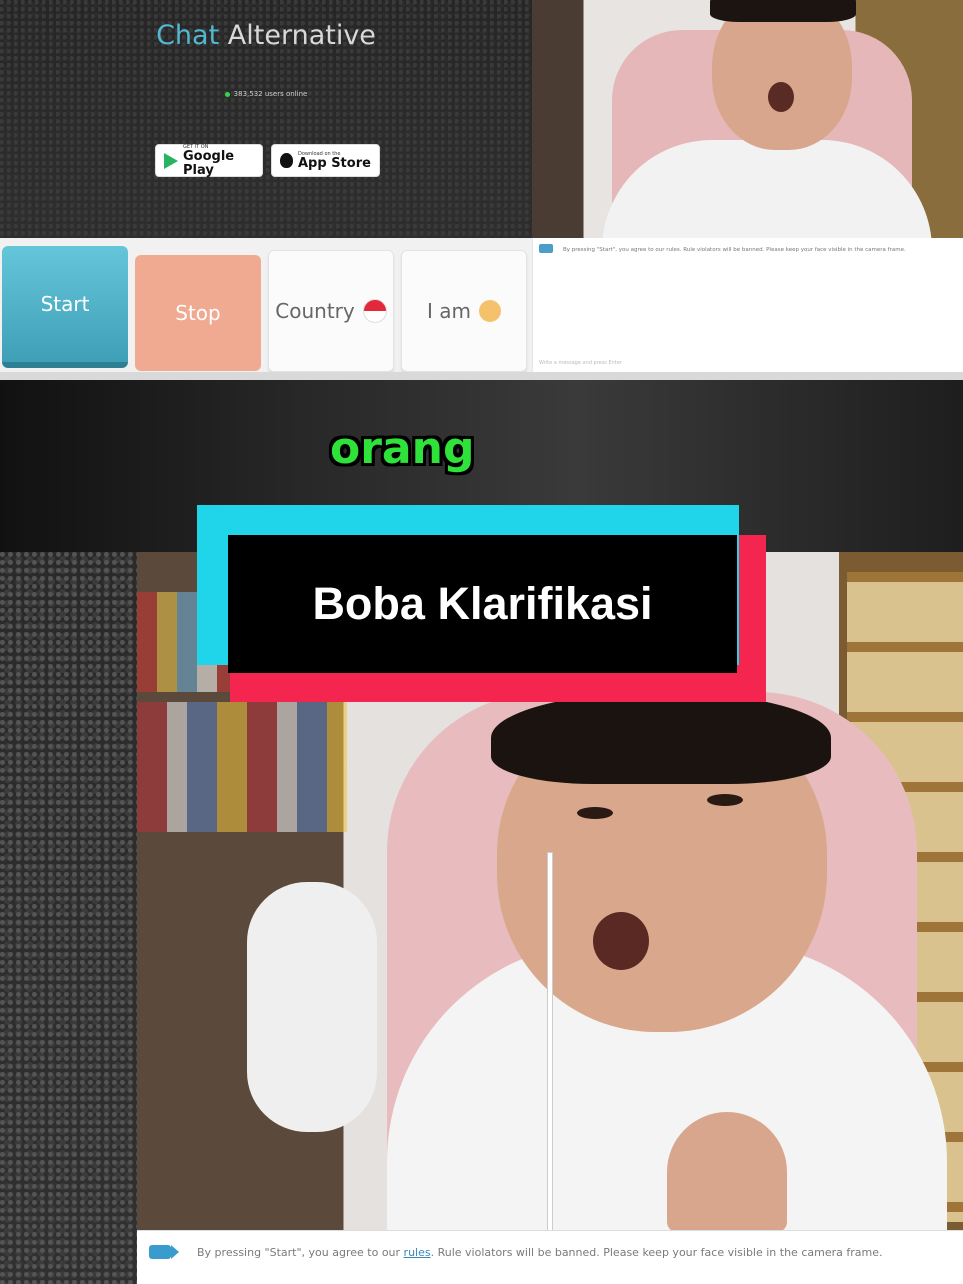 The height and width of the screenshot is (1284, 963). What do you see at coordinates (188, 35) in the screenshot?
I see `brand-prefix: Chat` at bounding box center [188, 35].